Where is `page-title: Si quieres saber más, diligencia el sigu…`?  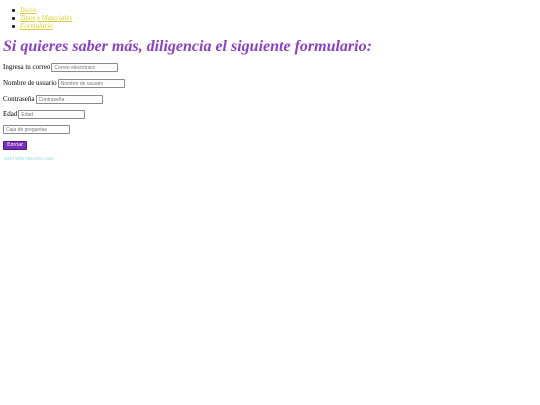 page-title: Si quieres saber más, diligencia el sigu… is located at coordinates (187, 46).